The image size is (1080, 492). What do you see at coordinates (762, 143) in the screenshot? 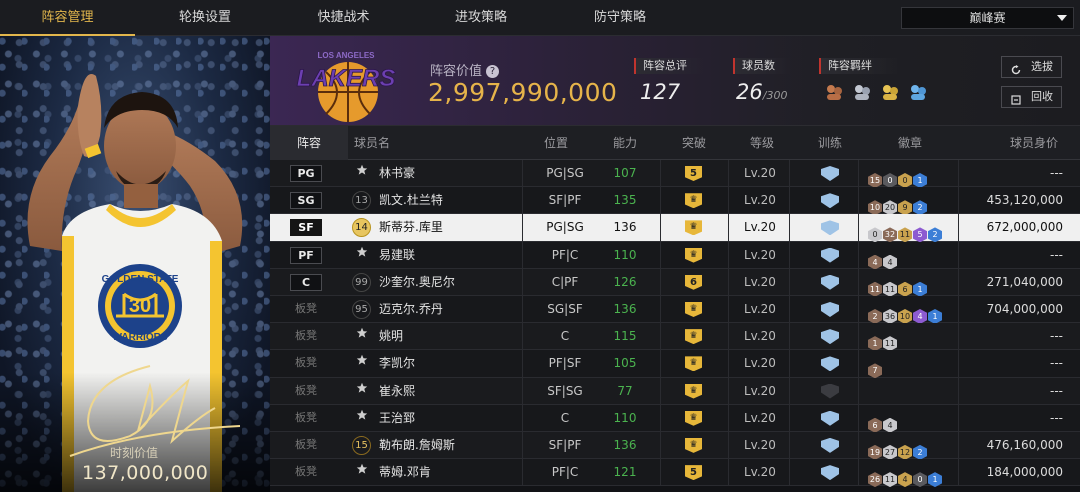
I see `col-level: 等级` at bounding box center [762, 143].